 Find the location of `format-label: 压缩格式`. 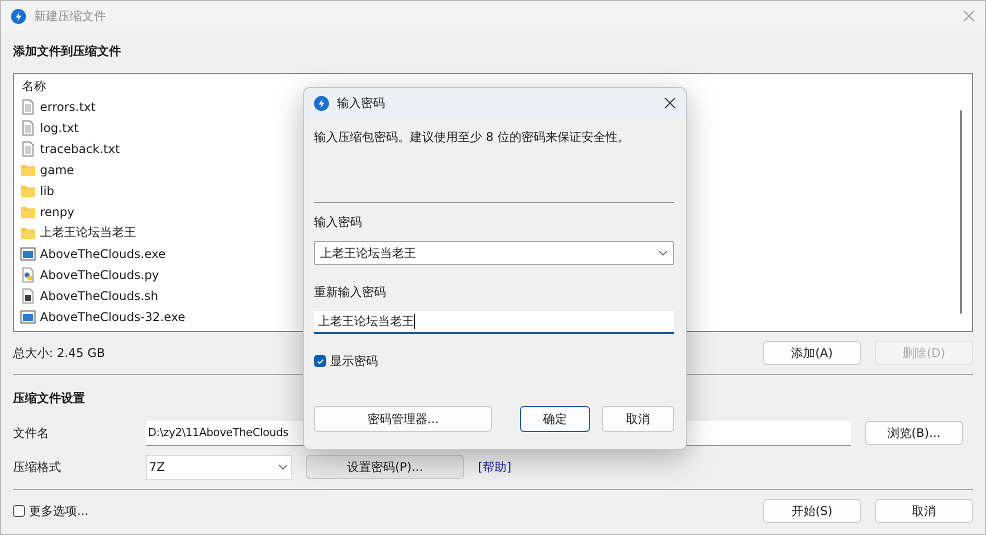

format-label: 压缩格式 is located at coordinates (37, 467).